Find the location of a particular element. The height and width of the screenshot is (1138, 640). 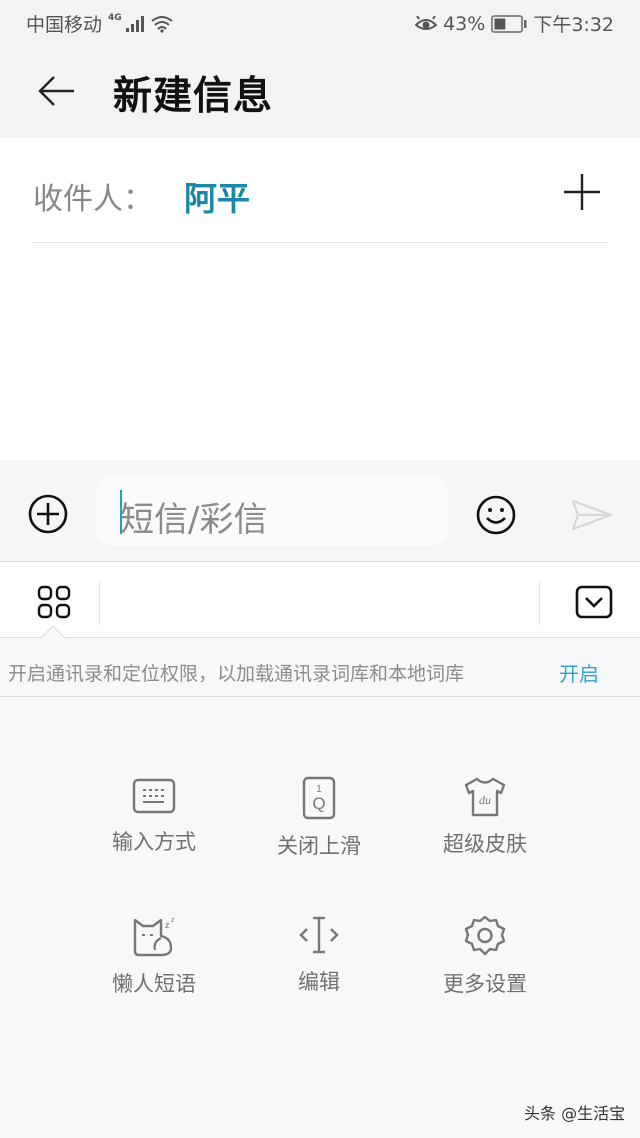

menu-item-lazy-phrases: z z 懒人短语 is located at coordinates (154, 969).